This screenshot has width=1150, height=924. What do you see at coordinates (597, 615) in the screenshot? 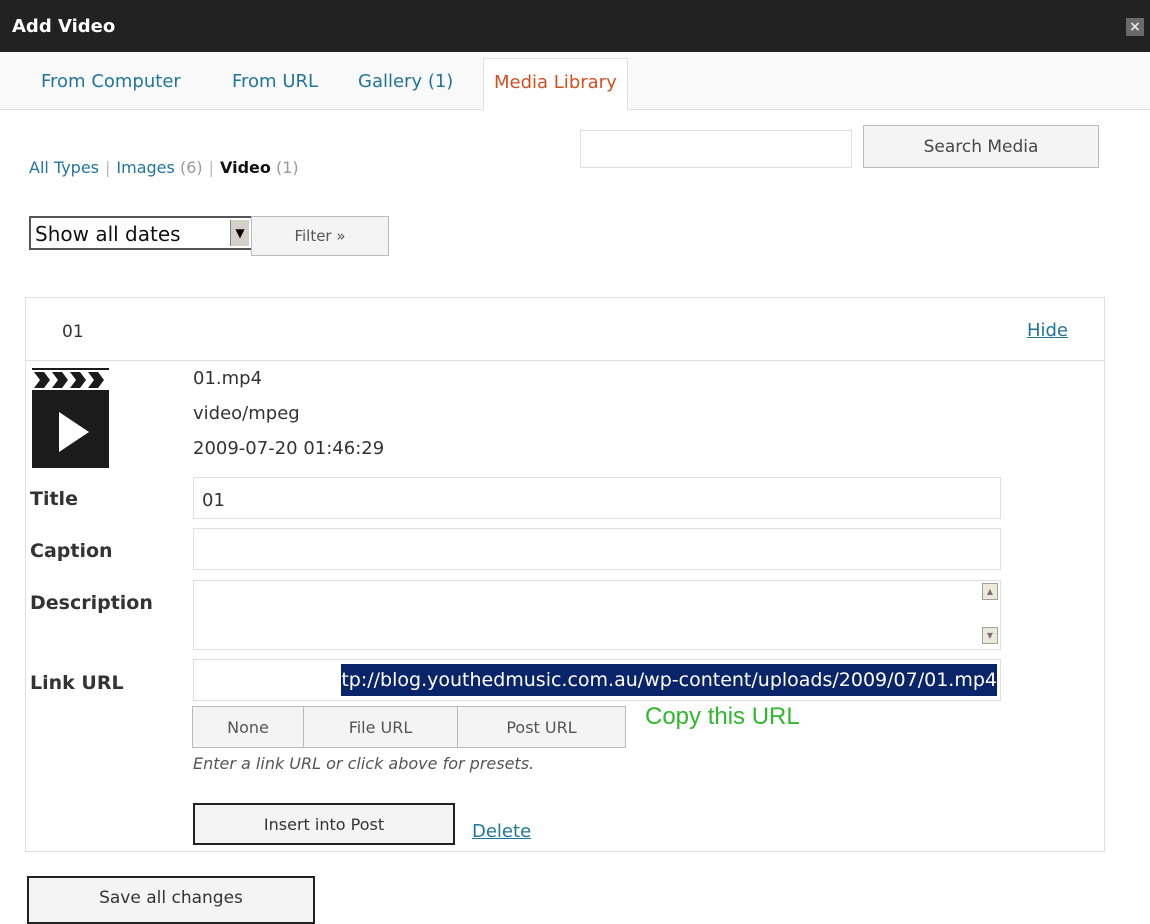
I see `description-textarea: ▲ ▼` at bounding box center [597, 615].